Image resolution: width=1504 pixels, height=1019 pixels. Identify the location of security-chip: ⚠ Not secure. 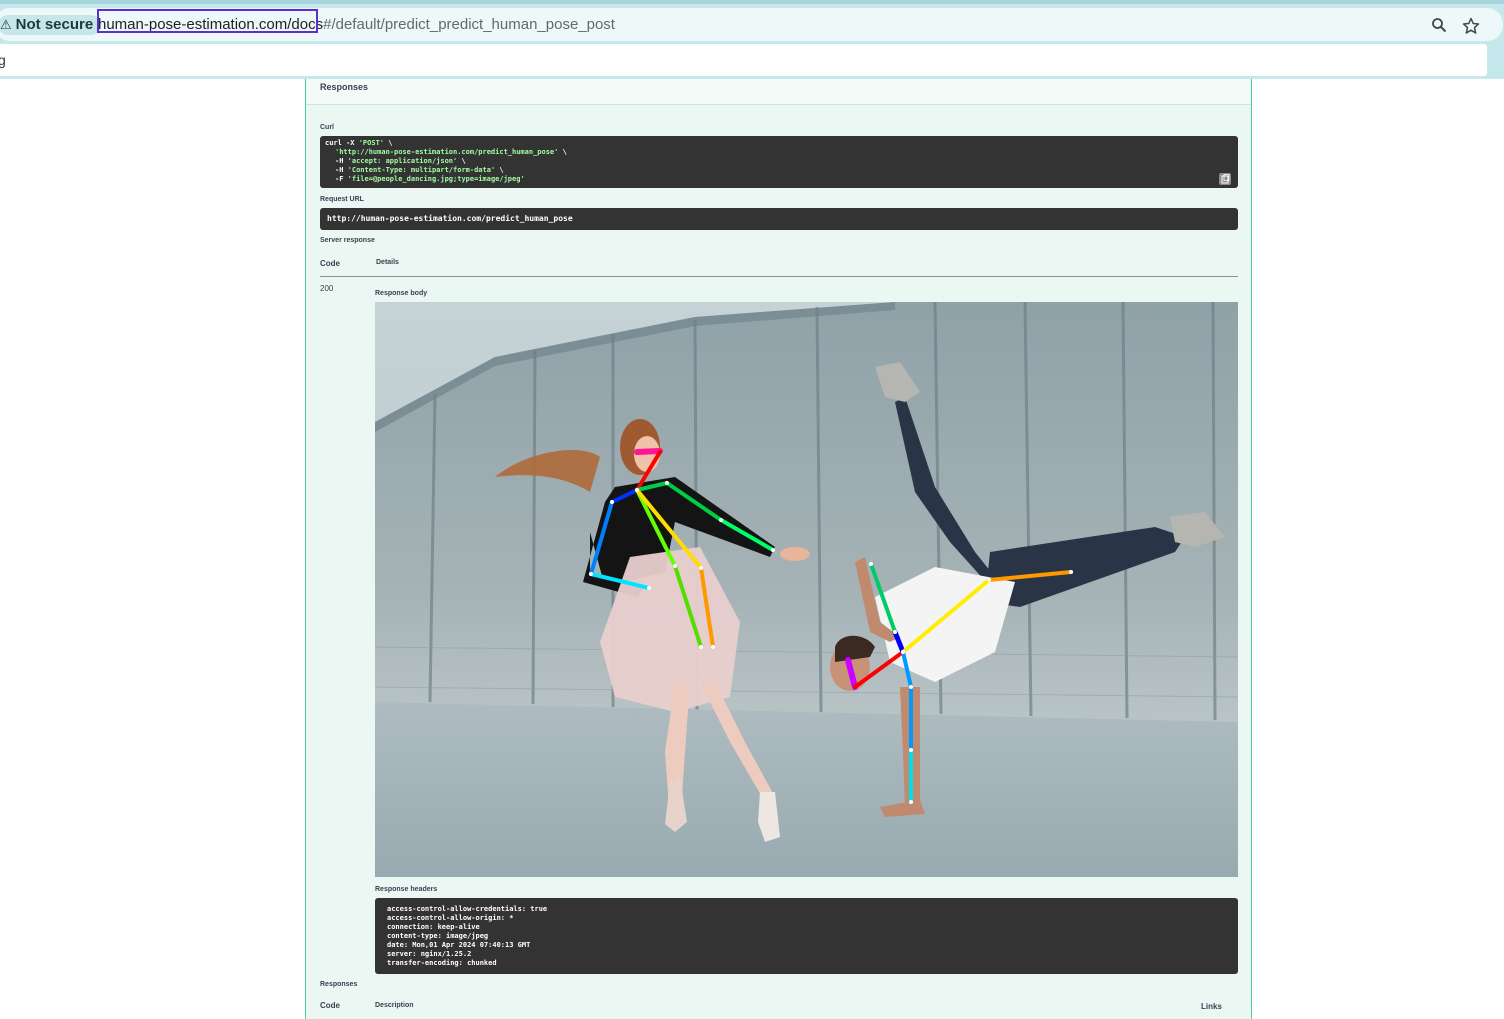
(51, 25).